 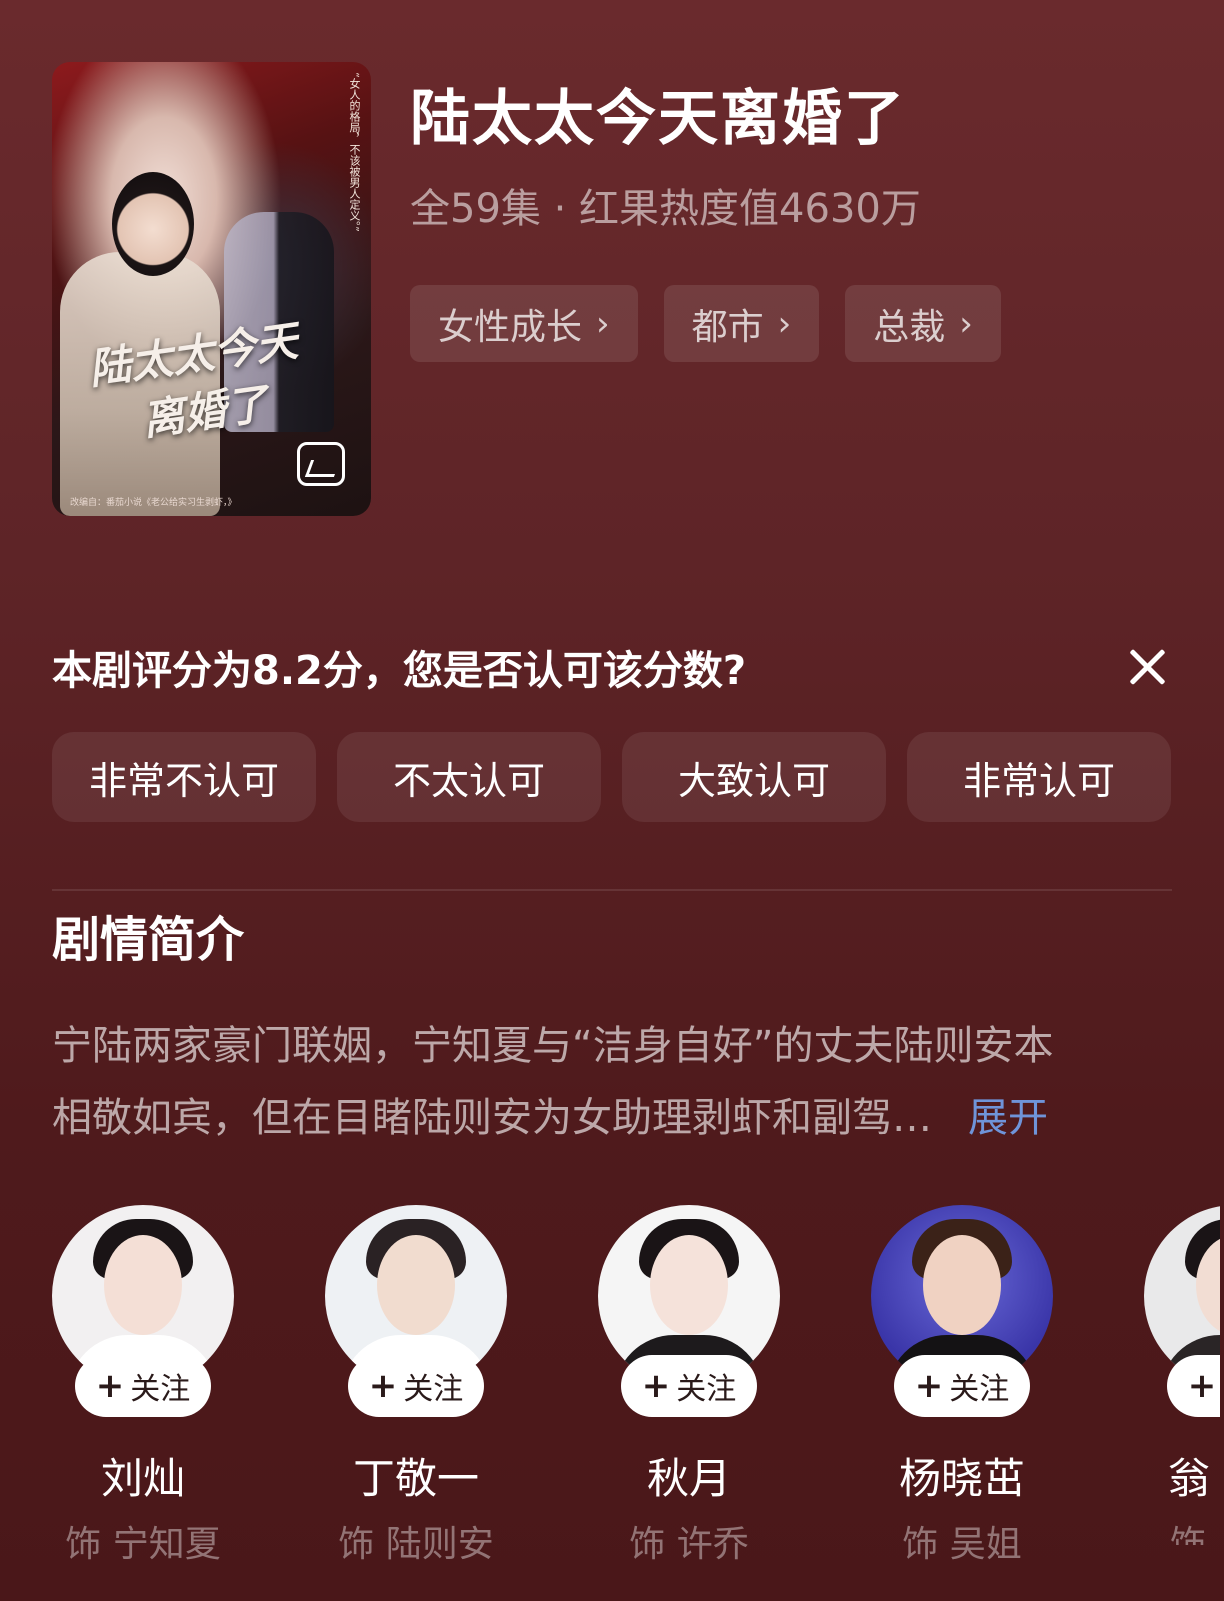 What do you see at coordinates (658, 119) in the screenshot?
I see `drama-title: 陆太太今天离婚了` at bounding box center [658, 119].